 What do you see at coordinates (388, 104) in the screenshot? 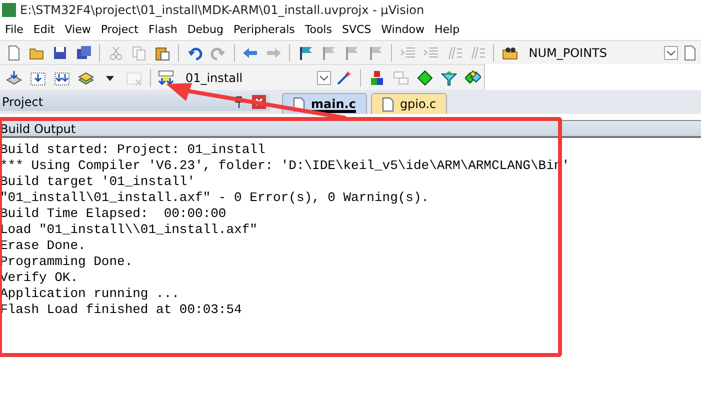
I see `file-icon` at bounding box center [388, 104].